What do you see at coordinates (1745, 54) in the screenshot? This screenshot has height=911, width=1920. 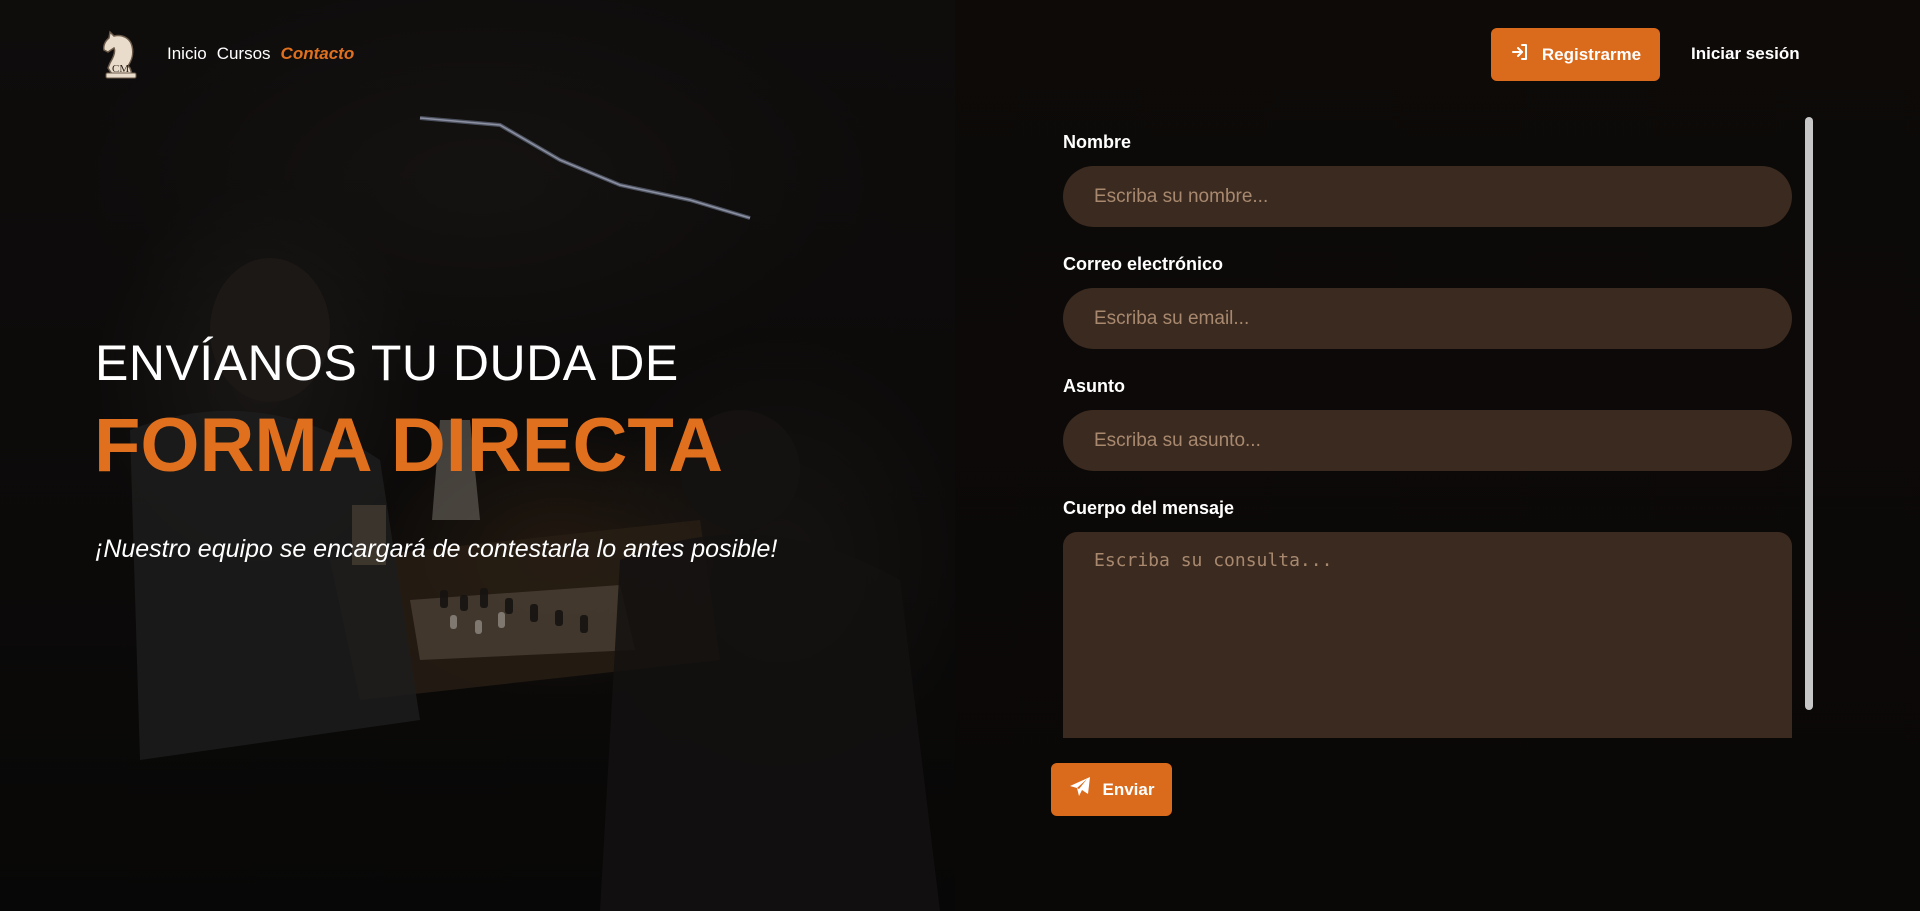 I see `login-link: Iniciar sesión` at bounding box center [1745, 54].